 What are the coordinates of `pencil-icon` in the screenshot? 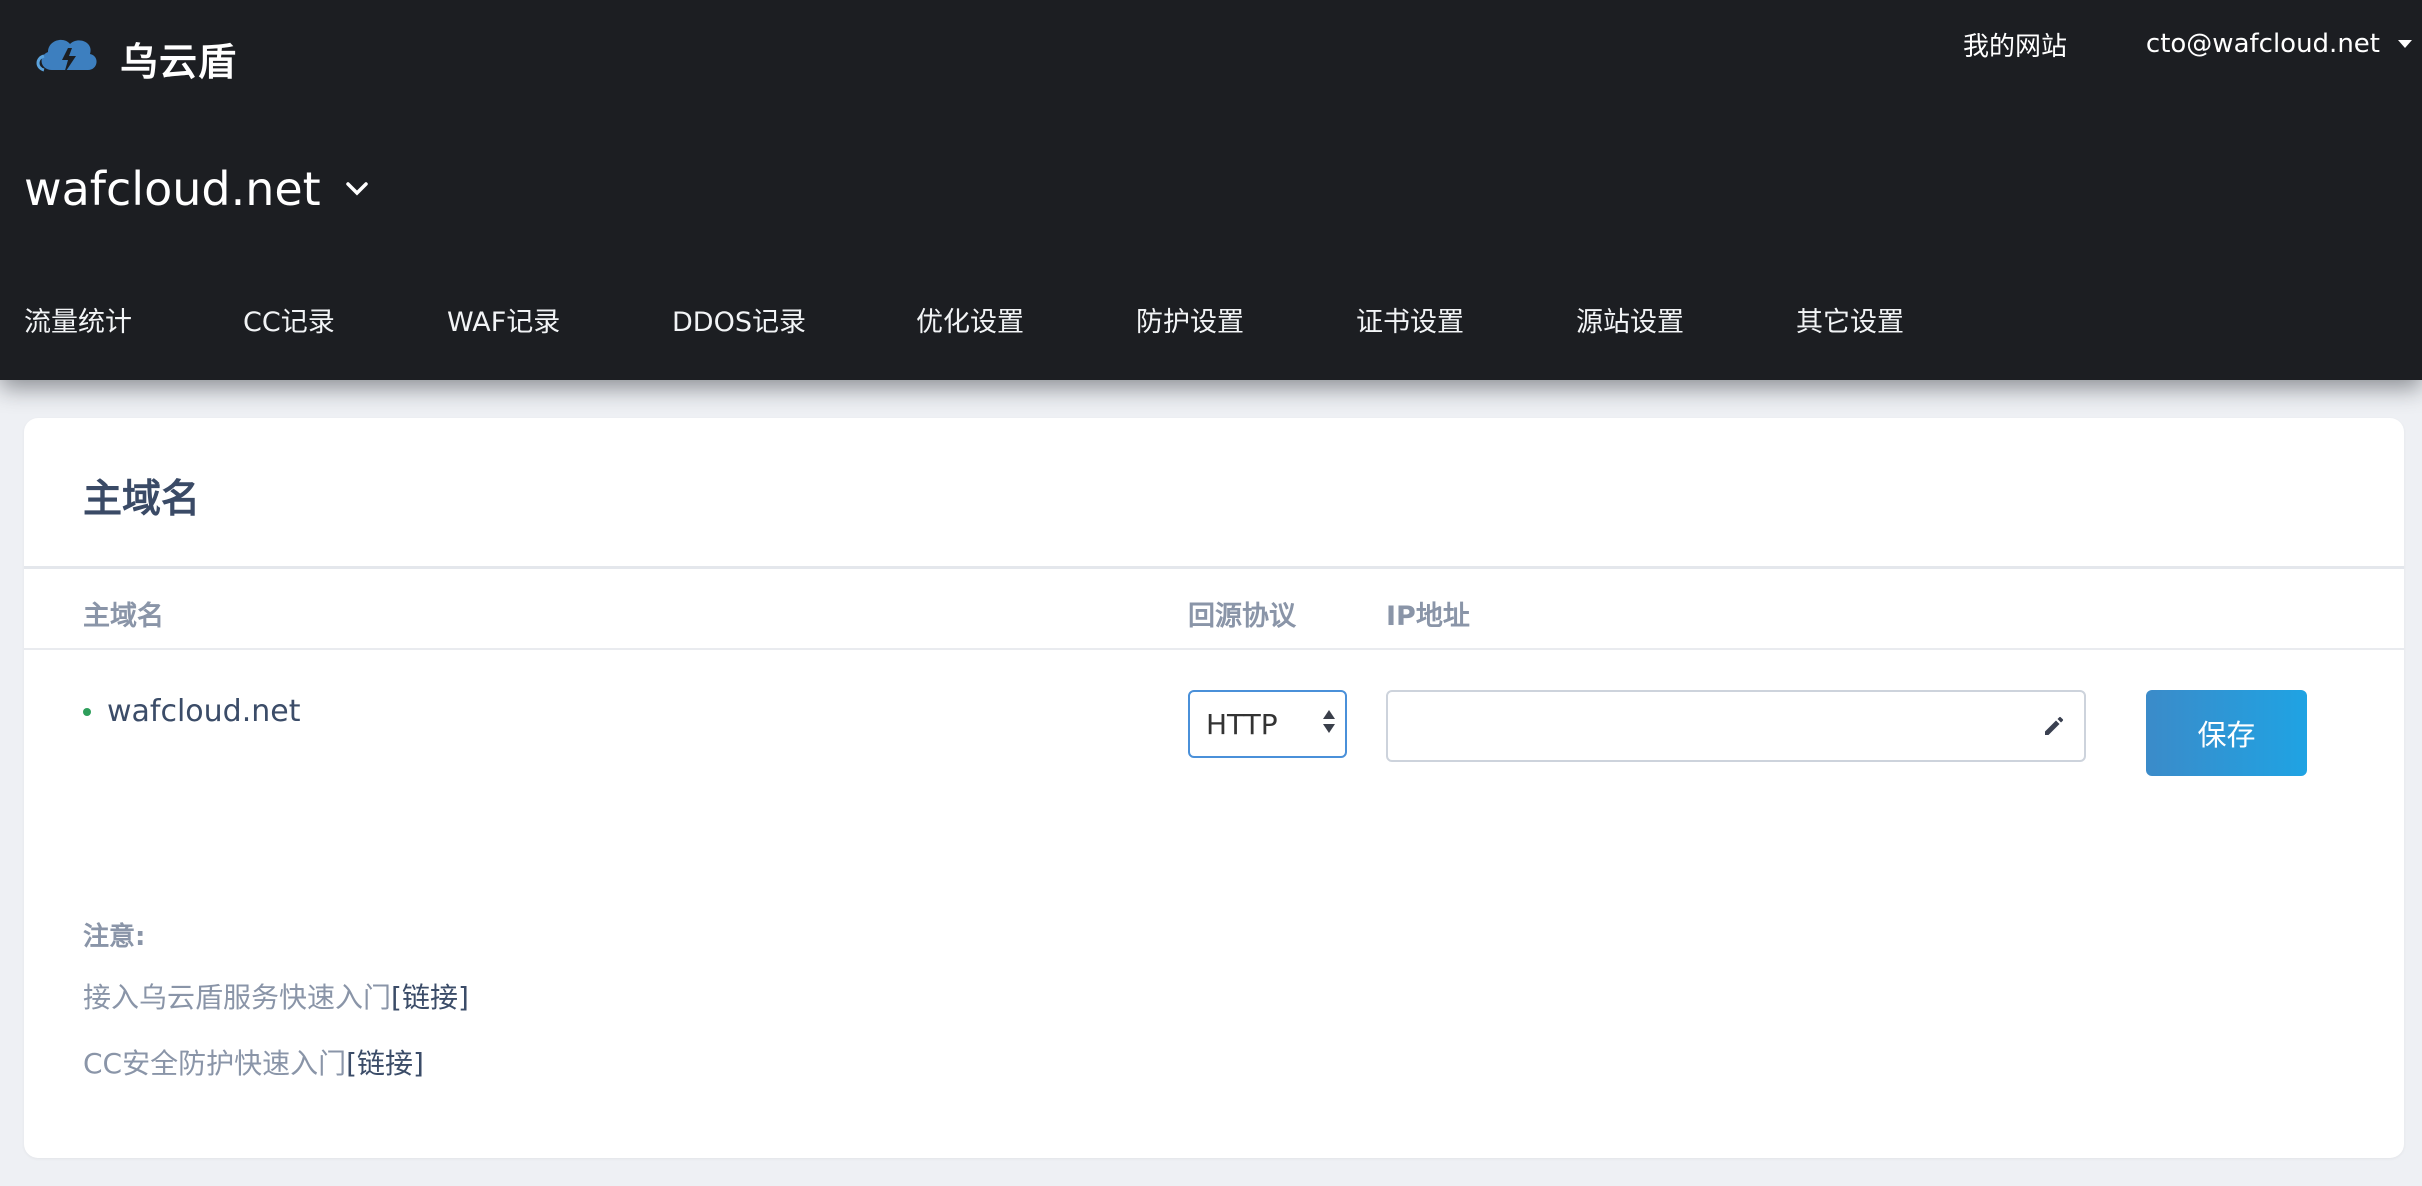 It's located at (2054, 726).